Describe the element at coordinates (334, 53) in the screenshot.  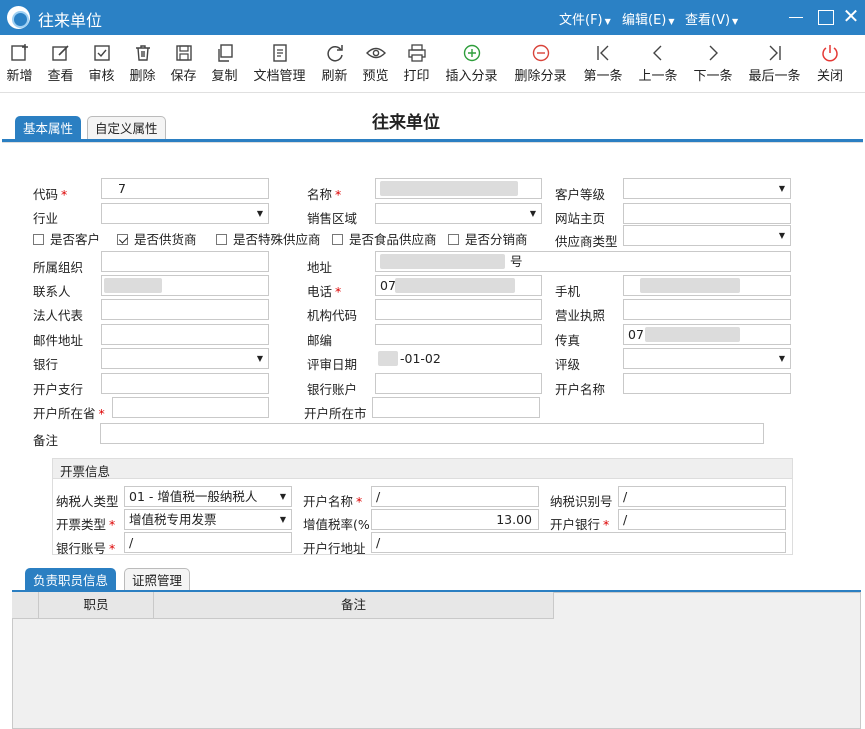
I see `refresh-icon` at that location.